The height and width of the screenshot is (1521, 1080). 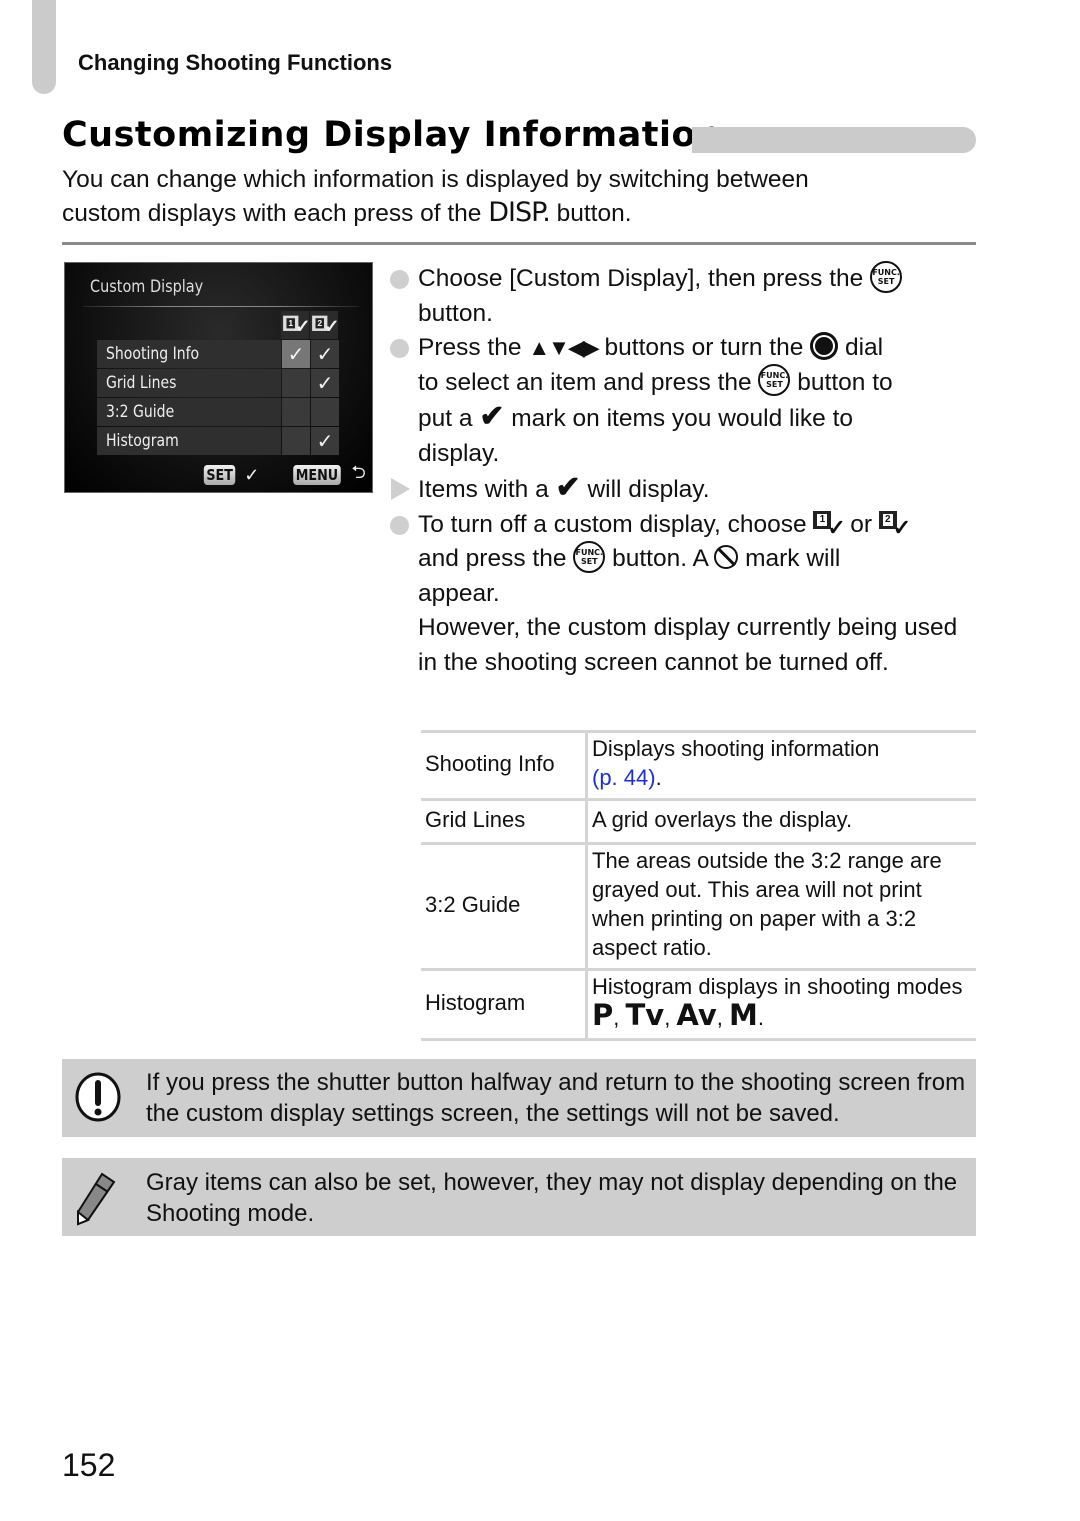 I want to click on mode-tv-icon: Tv, so click(x=645, y=1015).